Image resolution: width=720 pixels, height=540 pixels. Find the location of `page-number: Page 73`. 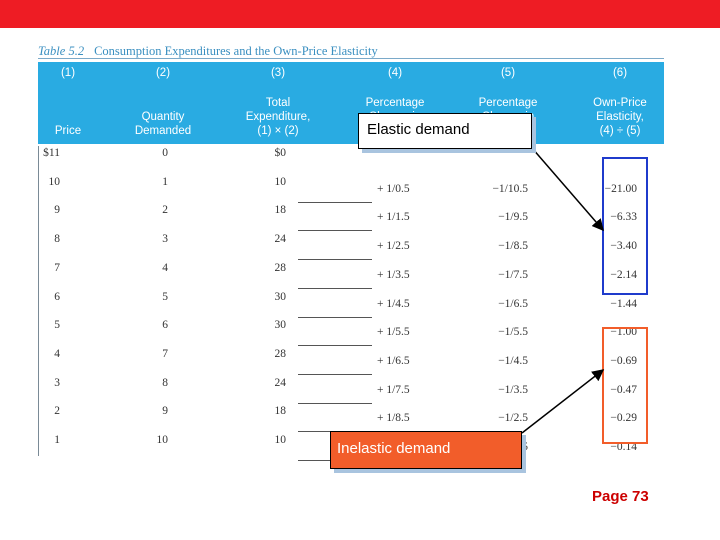

page-number: Page 73 is located at coordinates (620, 496).